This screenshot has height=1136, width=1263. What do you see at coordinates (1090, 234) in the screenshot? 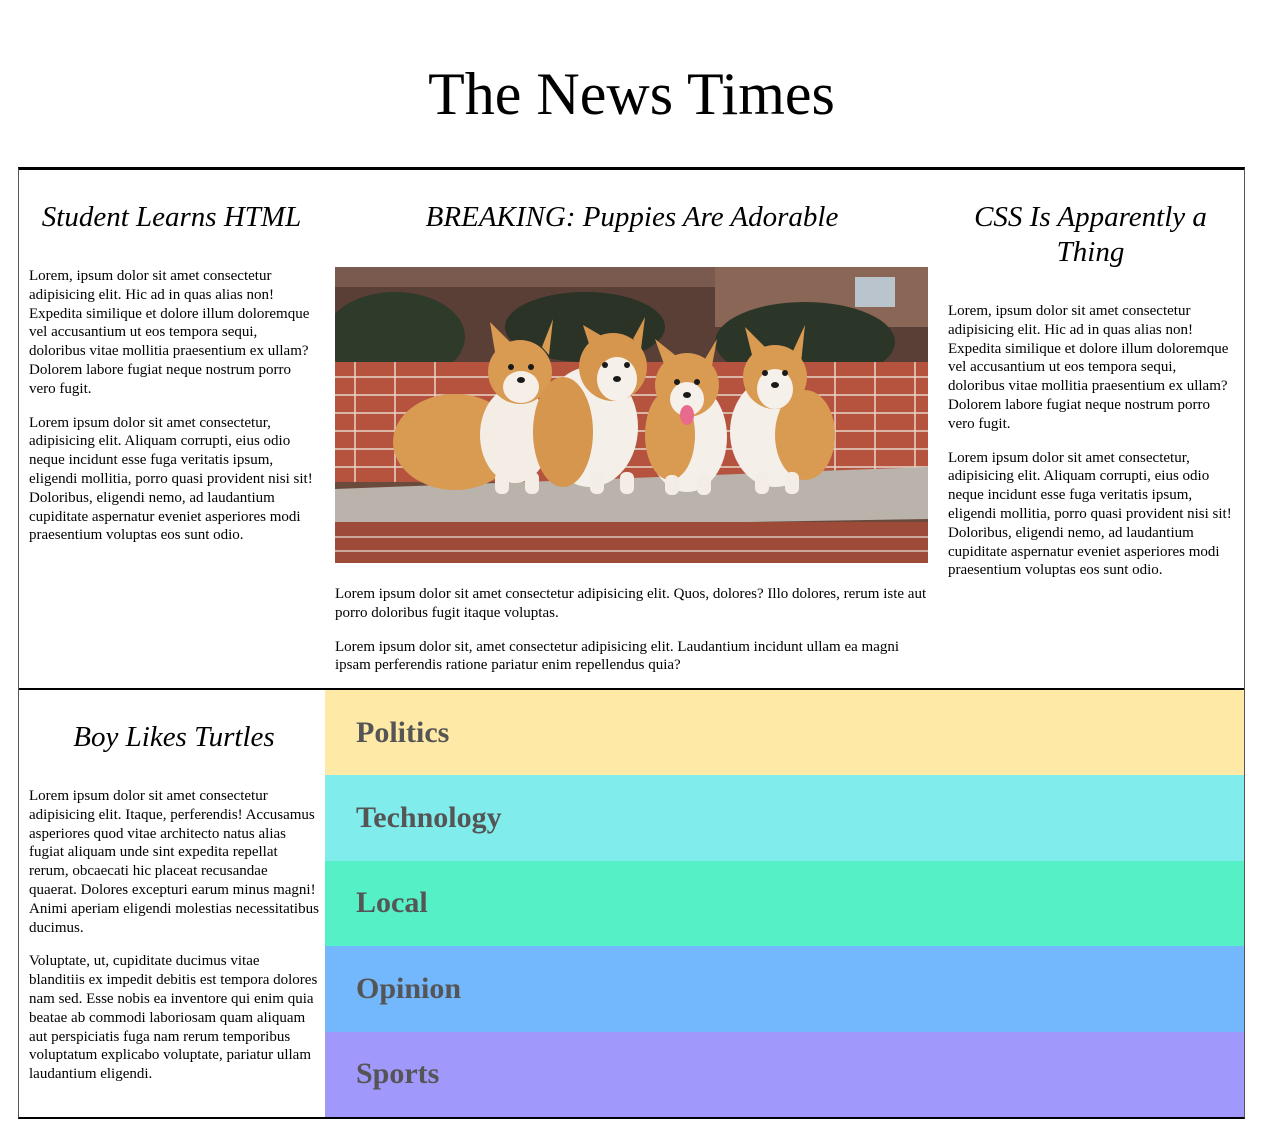
I see `article-headline: CSS Is Apparently a Thing` at bounding box center [1090, 234].